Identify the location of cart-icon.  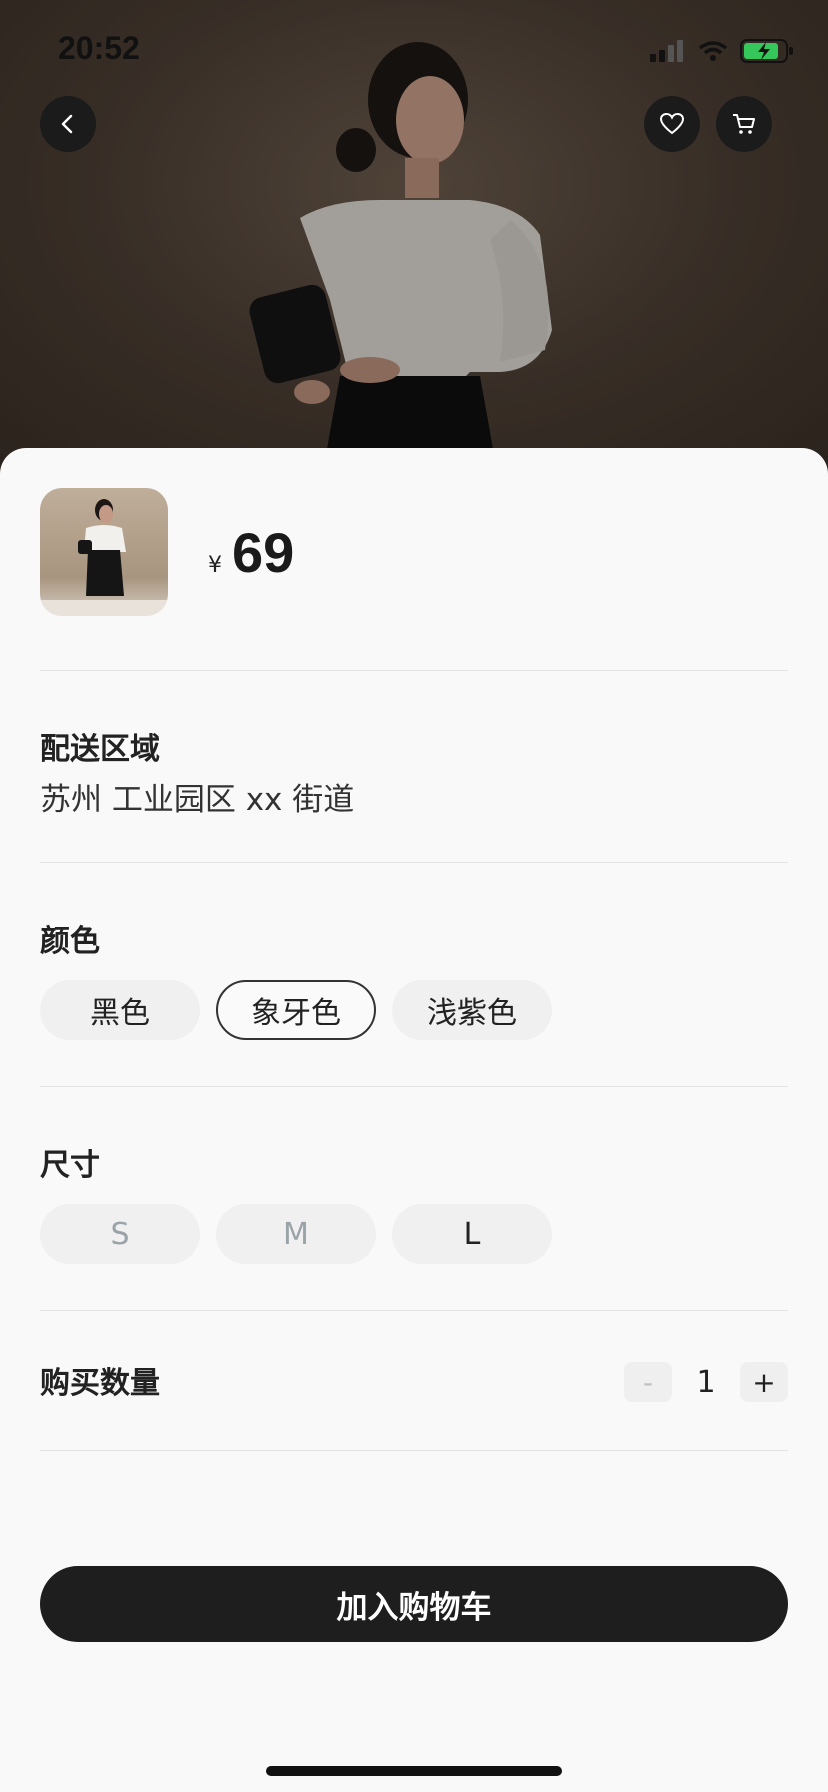
(744, 124).